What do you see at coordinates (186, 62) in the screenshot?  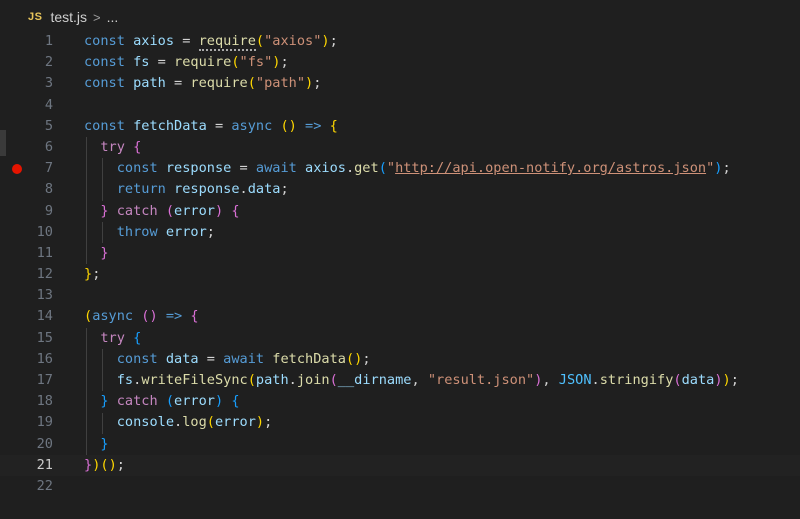 I see `code-line-text: const fs = require("fs");` at bounding box center [186, 62].